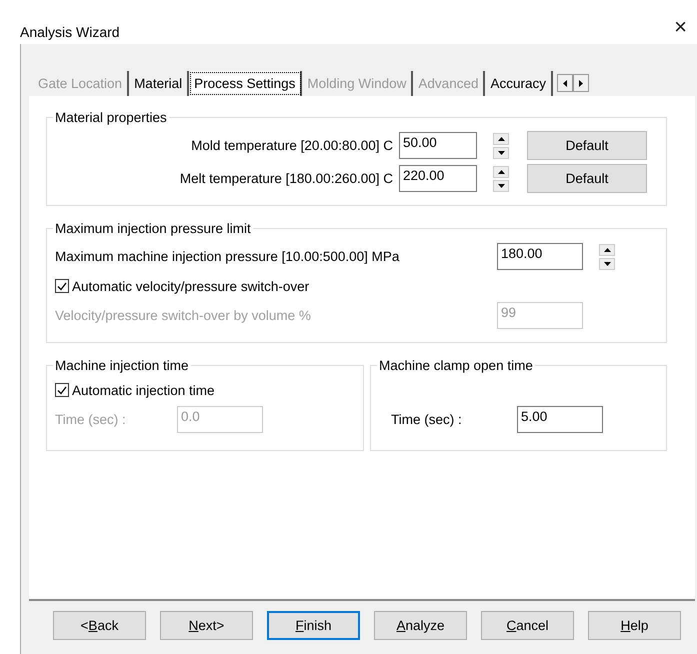 The height and width of the screenshot is (654, 697). What do you see at coordinates (680, 27) in the screenshot?
I see `close-button: ×` at bounding box center [680, 27].